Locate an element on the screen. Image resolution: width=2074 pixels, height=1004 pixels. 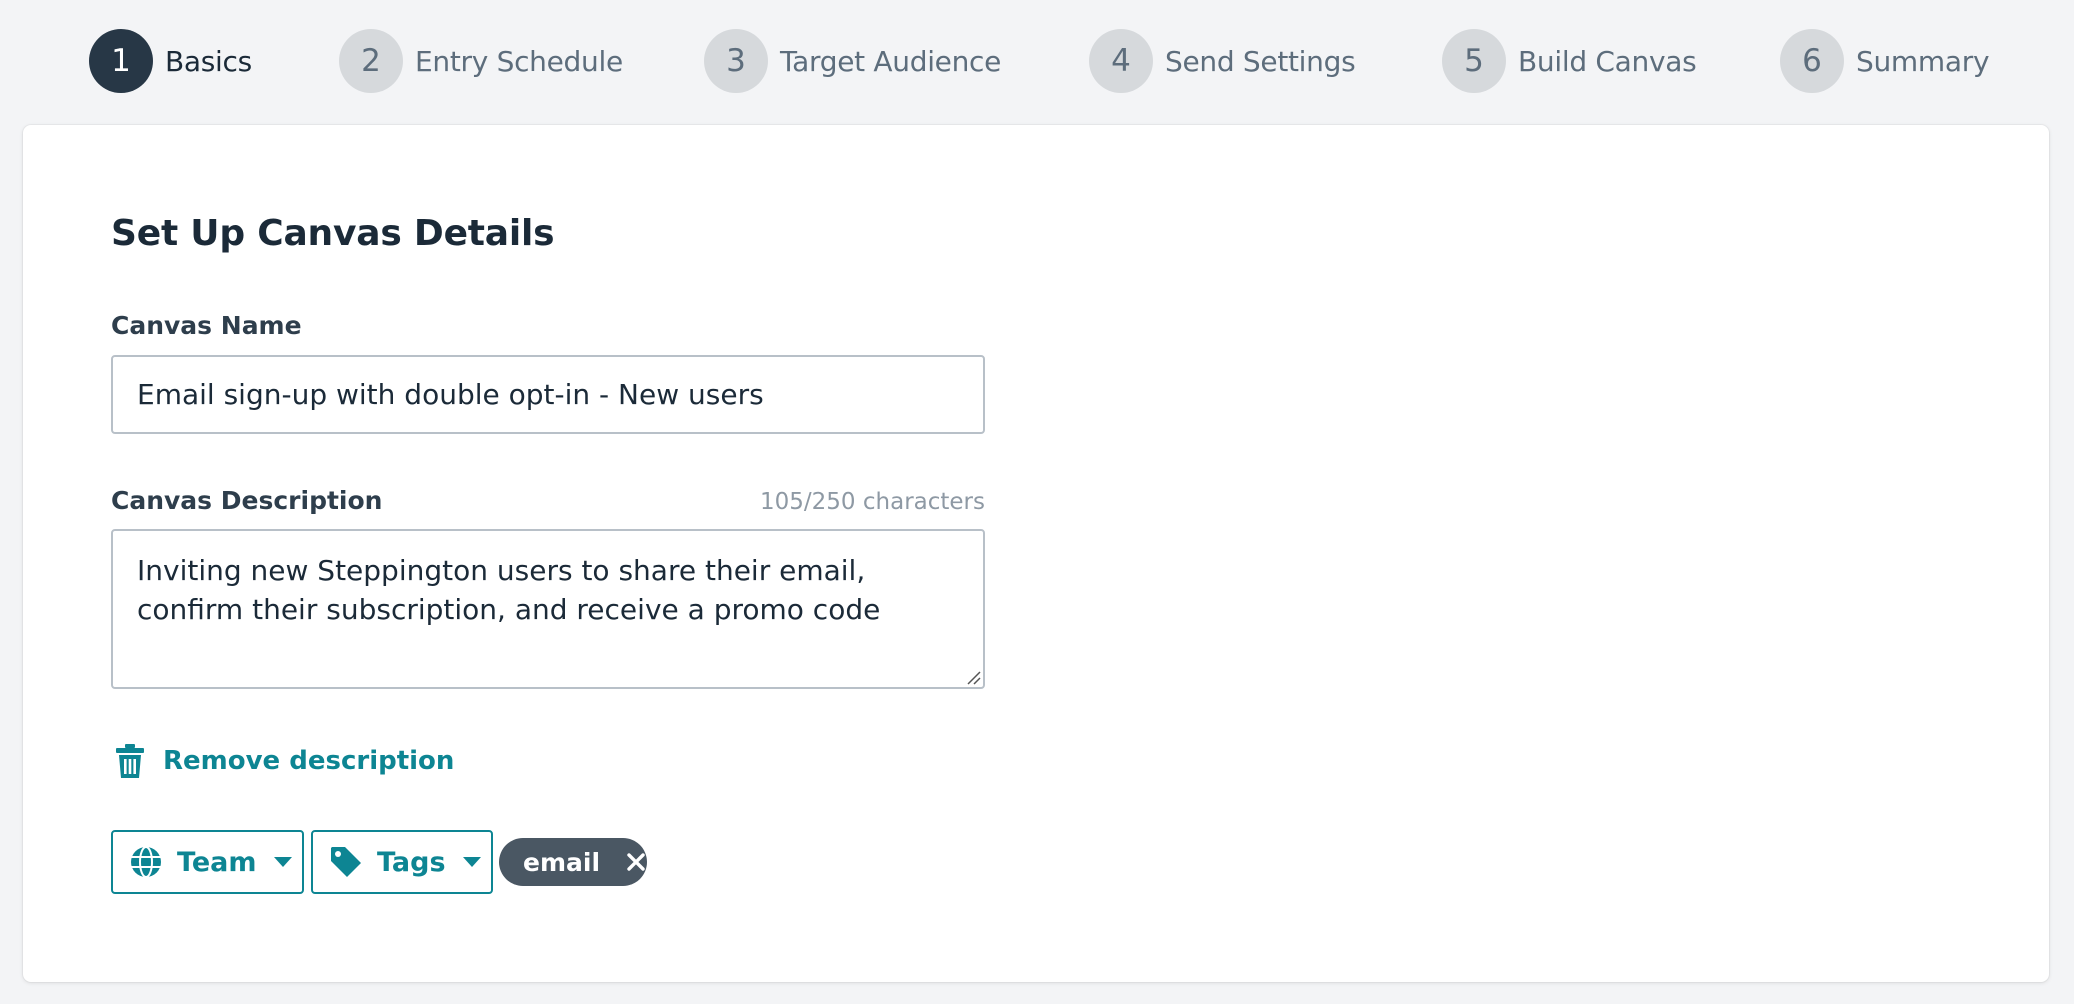
globe-icon is located at coordinates (146, 862).